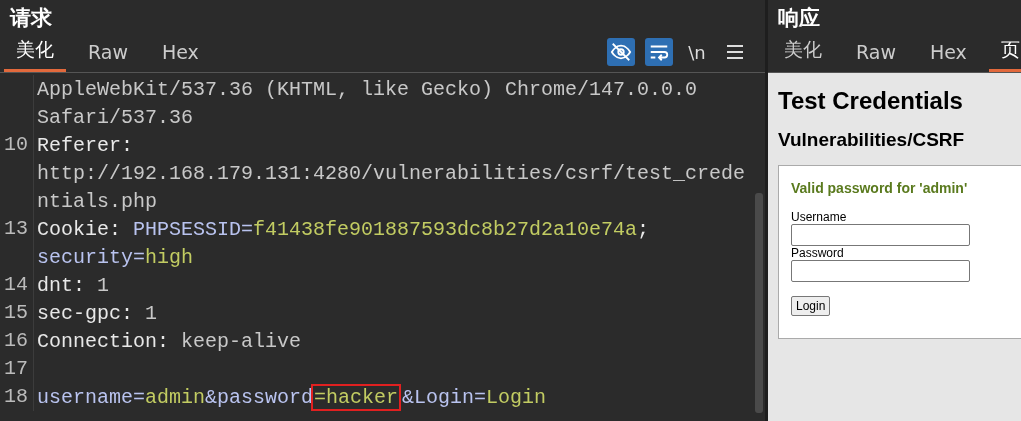 This screenshot has width=1021, height=421. Describe the element at coordinates (175, 397) in the screenshot. I see `code-text: admin` at that location.